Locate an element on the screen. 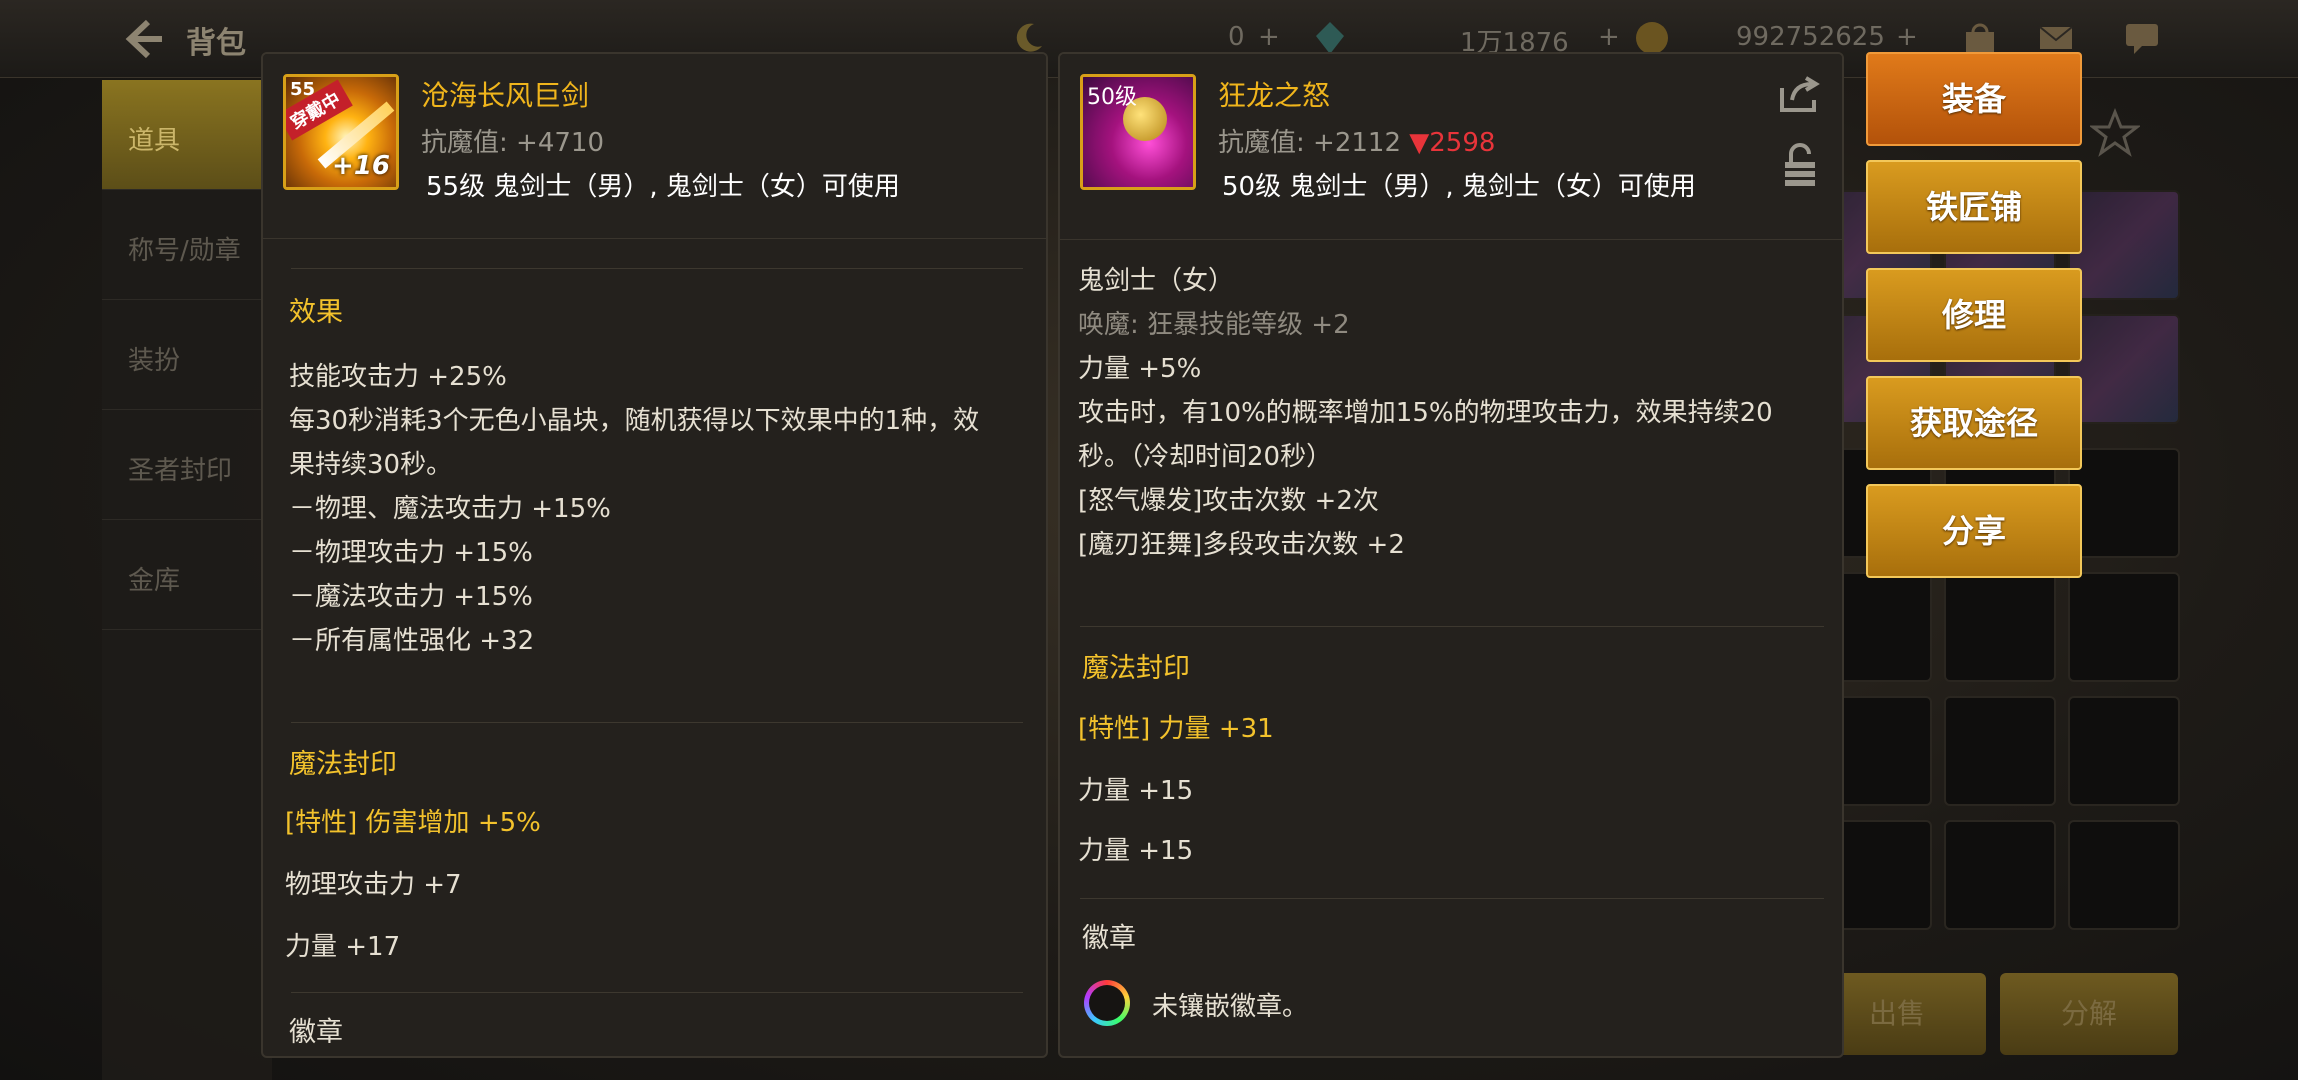 This screenshot has height=1080, width=2298. nav-item-label: 称号/勋章 is located at coordinates (184, 251).